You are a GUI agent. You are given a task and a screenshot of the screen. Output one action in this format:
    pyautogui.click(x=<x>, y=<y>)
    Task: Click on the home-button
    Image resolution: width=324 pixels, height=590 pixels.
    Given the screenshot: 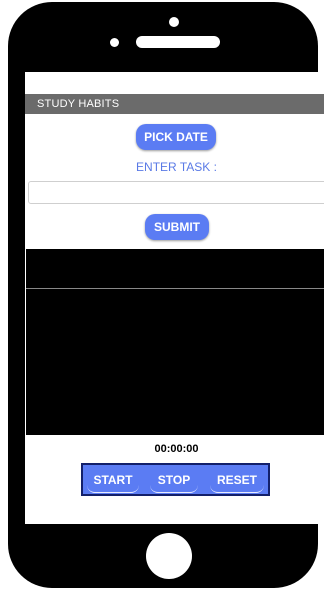 What is the action you would take?
    pyautogui.click(x=169, y=556)
    